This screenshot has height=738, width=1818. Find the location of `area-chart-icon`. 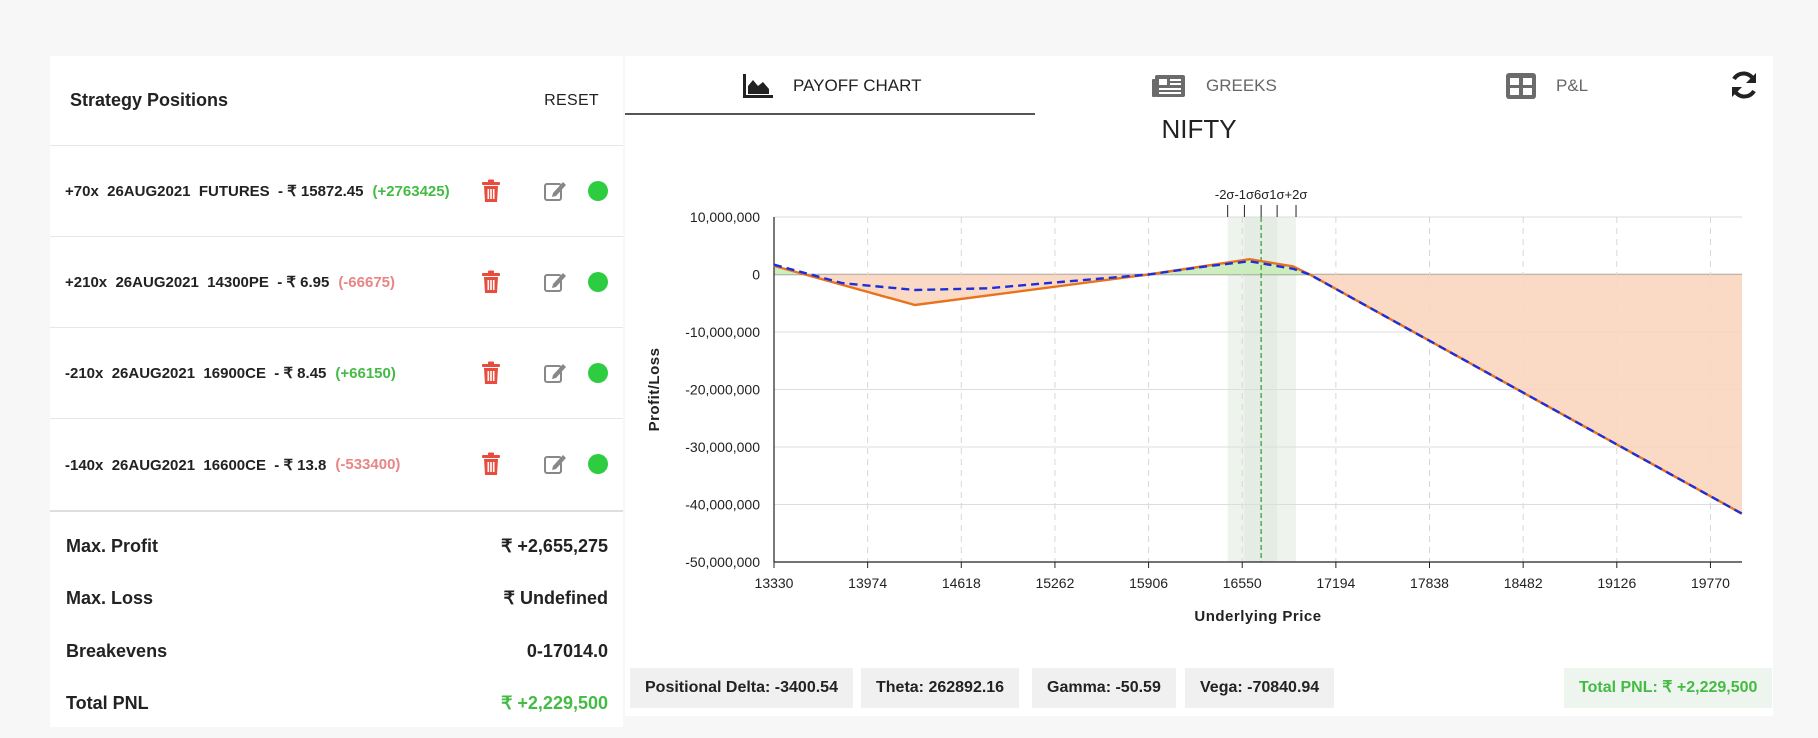

area-chart-icon is located at coordinates (758, 86).